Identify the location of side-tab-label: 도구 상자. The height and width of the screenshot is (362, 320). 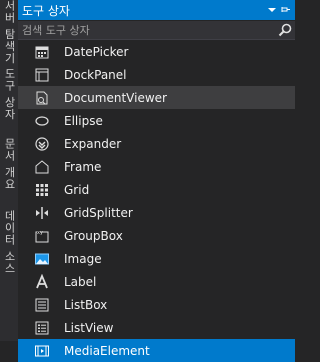
(9, 94).